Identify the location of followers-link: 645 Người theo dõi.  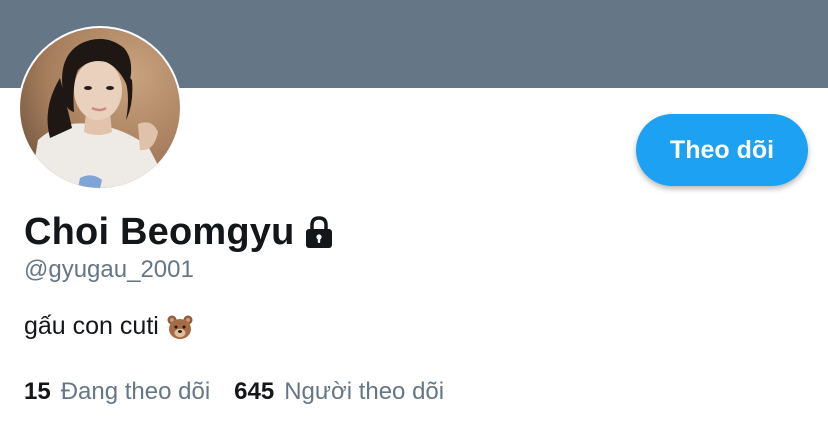
(339, 392).